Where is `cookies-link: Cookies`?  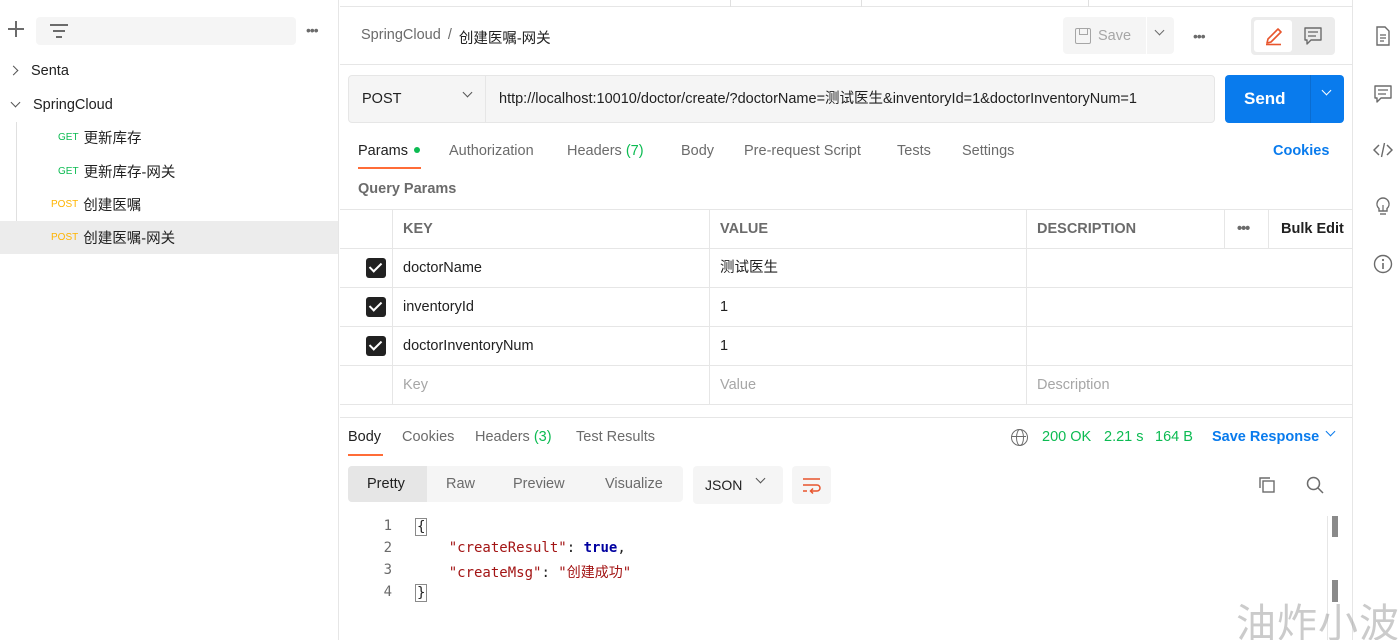 cookies-link: Cookies is located at coordinates (1301, 151).